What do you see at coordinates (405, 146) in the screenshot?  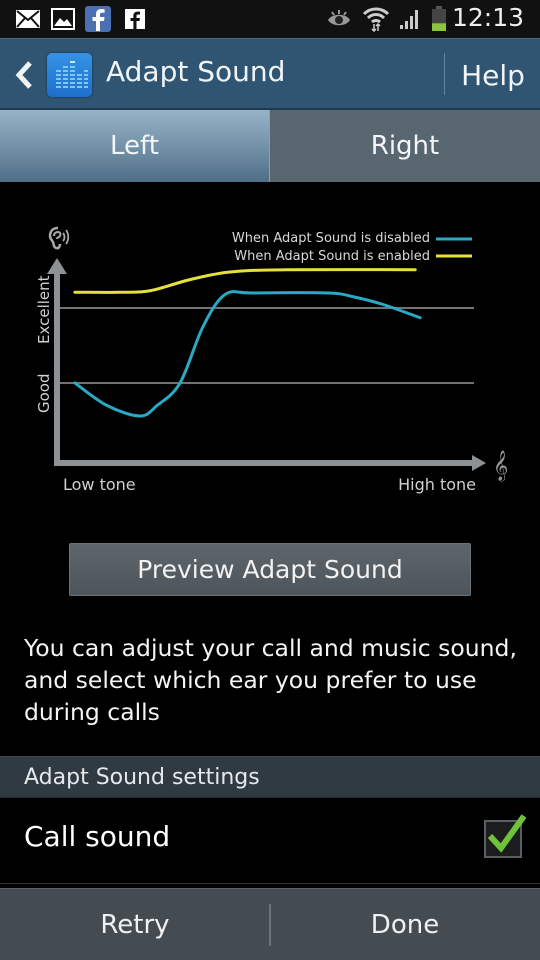 I see `tab-right: Right` at bounding box center [405, 146].